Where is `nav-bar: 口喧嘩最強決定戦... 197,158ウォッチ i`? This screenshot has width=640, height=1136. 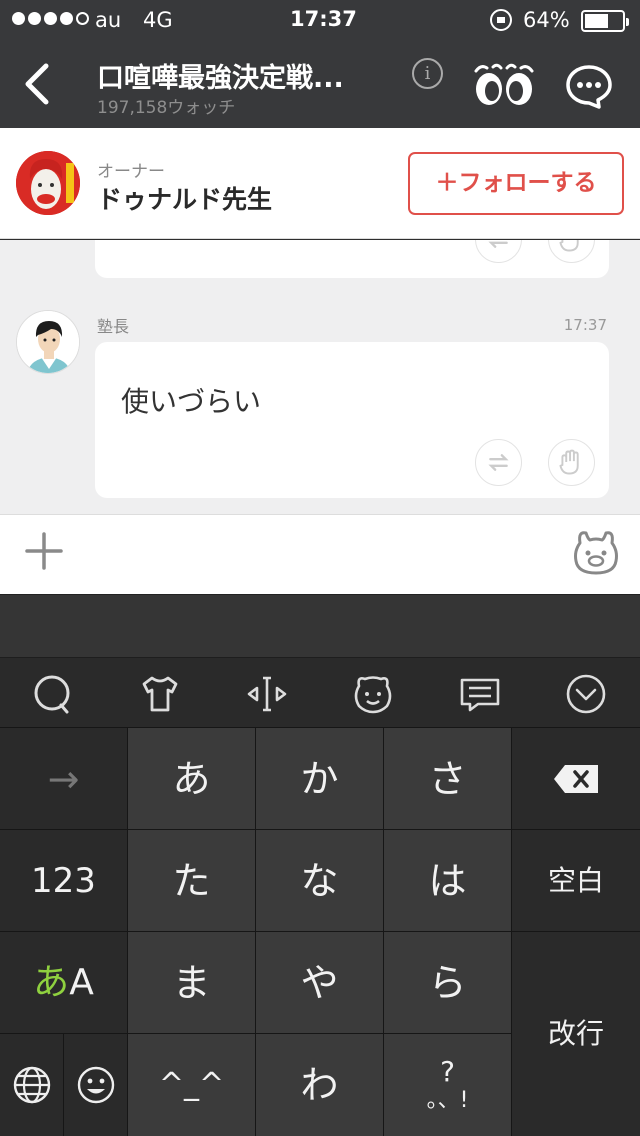 nav-bar: 口喧嘩最強決定戦... 197,158ウォッチ i is located at coordinates (320, 84).